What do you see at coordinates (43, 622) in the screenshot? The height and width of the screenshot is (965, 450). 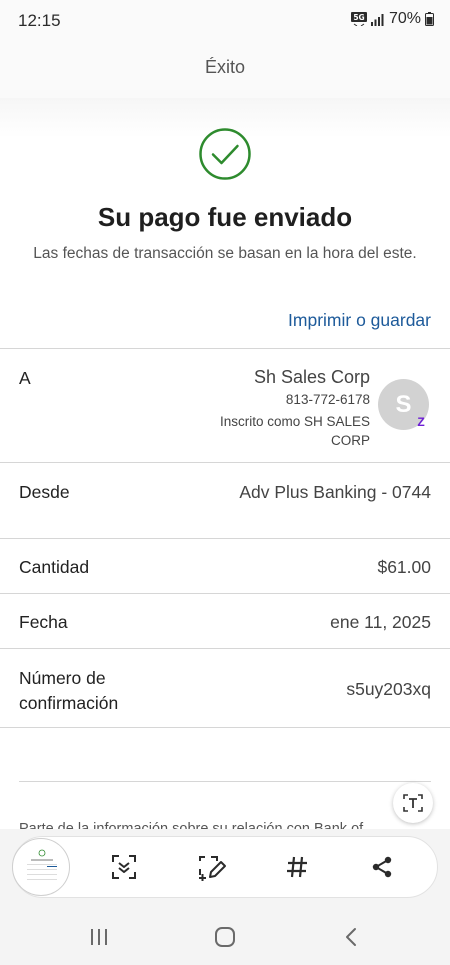 I see `date-label: Fecha` at bounding box center [43, 622].